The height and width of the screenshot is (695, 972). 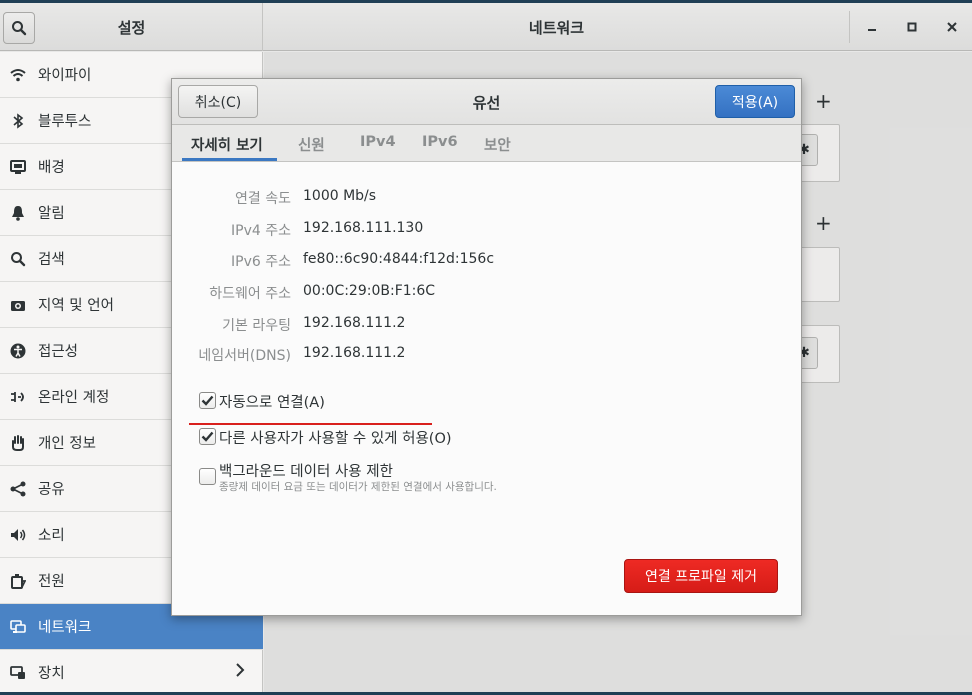 I want to click on sidebar-item-label: 블루투스, so click(x=65, y=122).